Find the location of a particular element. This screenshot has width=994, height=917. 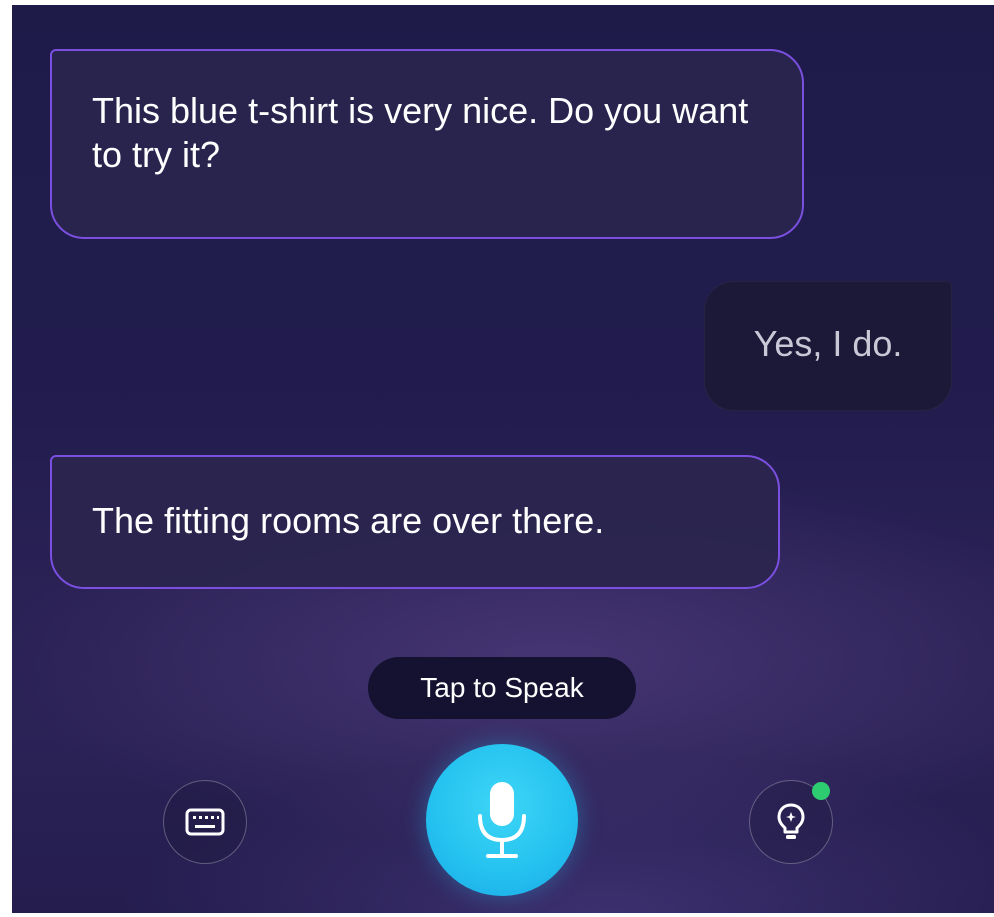

keyboard-button is located at coordinates (205, 822).